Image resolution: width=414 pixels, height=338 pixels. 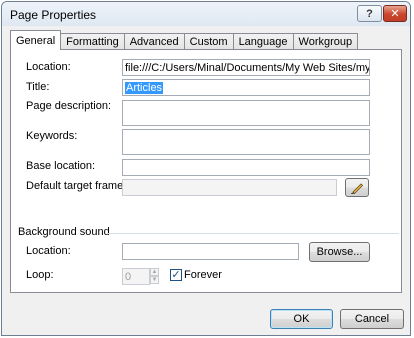 I want to click on ok-button: OK, so click(x=301, y=319).